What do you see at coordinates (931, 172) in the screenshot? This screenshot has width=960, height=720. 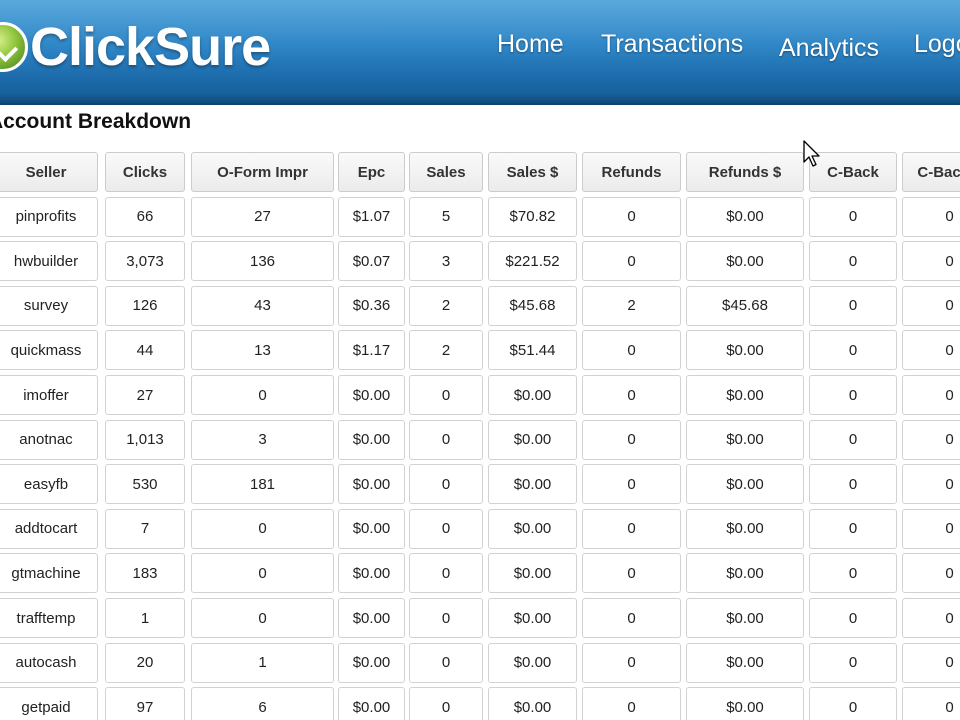 I see `column-header-cback-dollars: C-Back $` at bounding box center [931, 172].